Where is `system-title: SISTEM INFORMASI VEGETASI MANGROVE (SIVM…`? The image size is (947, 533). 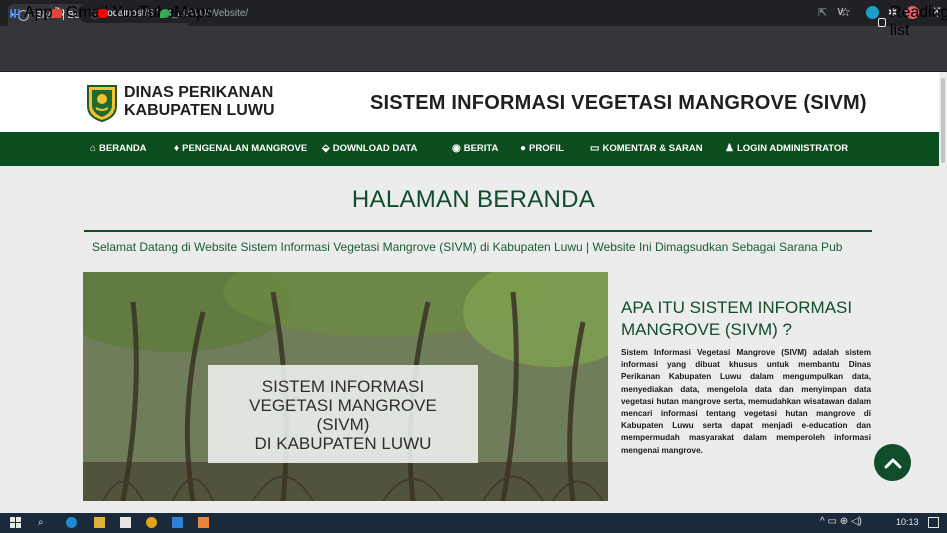 system-title: SISTEM INFORMASI VEGETASI MANGROVE (SIVM… is located at coordinates (618, 103).